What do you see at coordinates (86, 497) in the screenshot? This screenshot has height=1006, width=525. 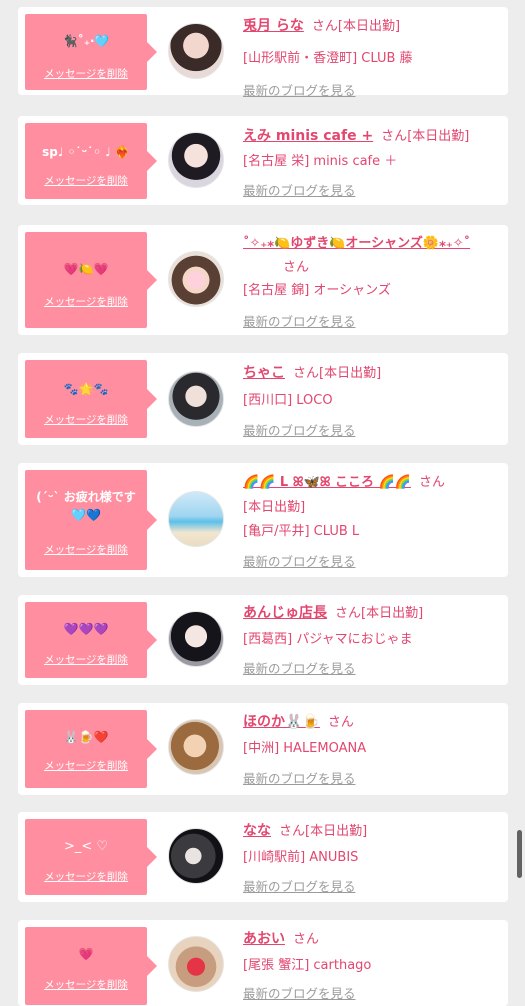 I see `message-text: (ˊᵕˋ お疲れ様です` at bounding box center [86, 497].